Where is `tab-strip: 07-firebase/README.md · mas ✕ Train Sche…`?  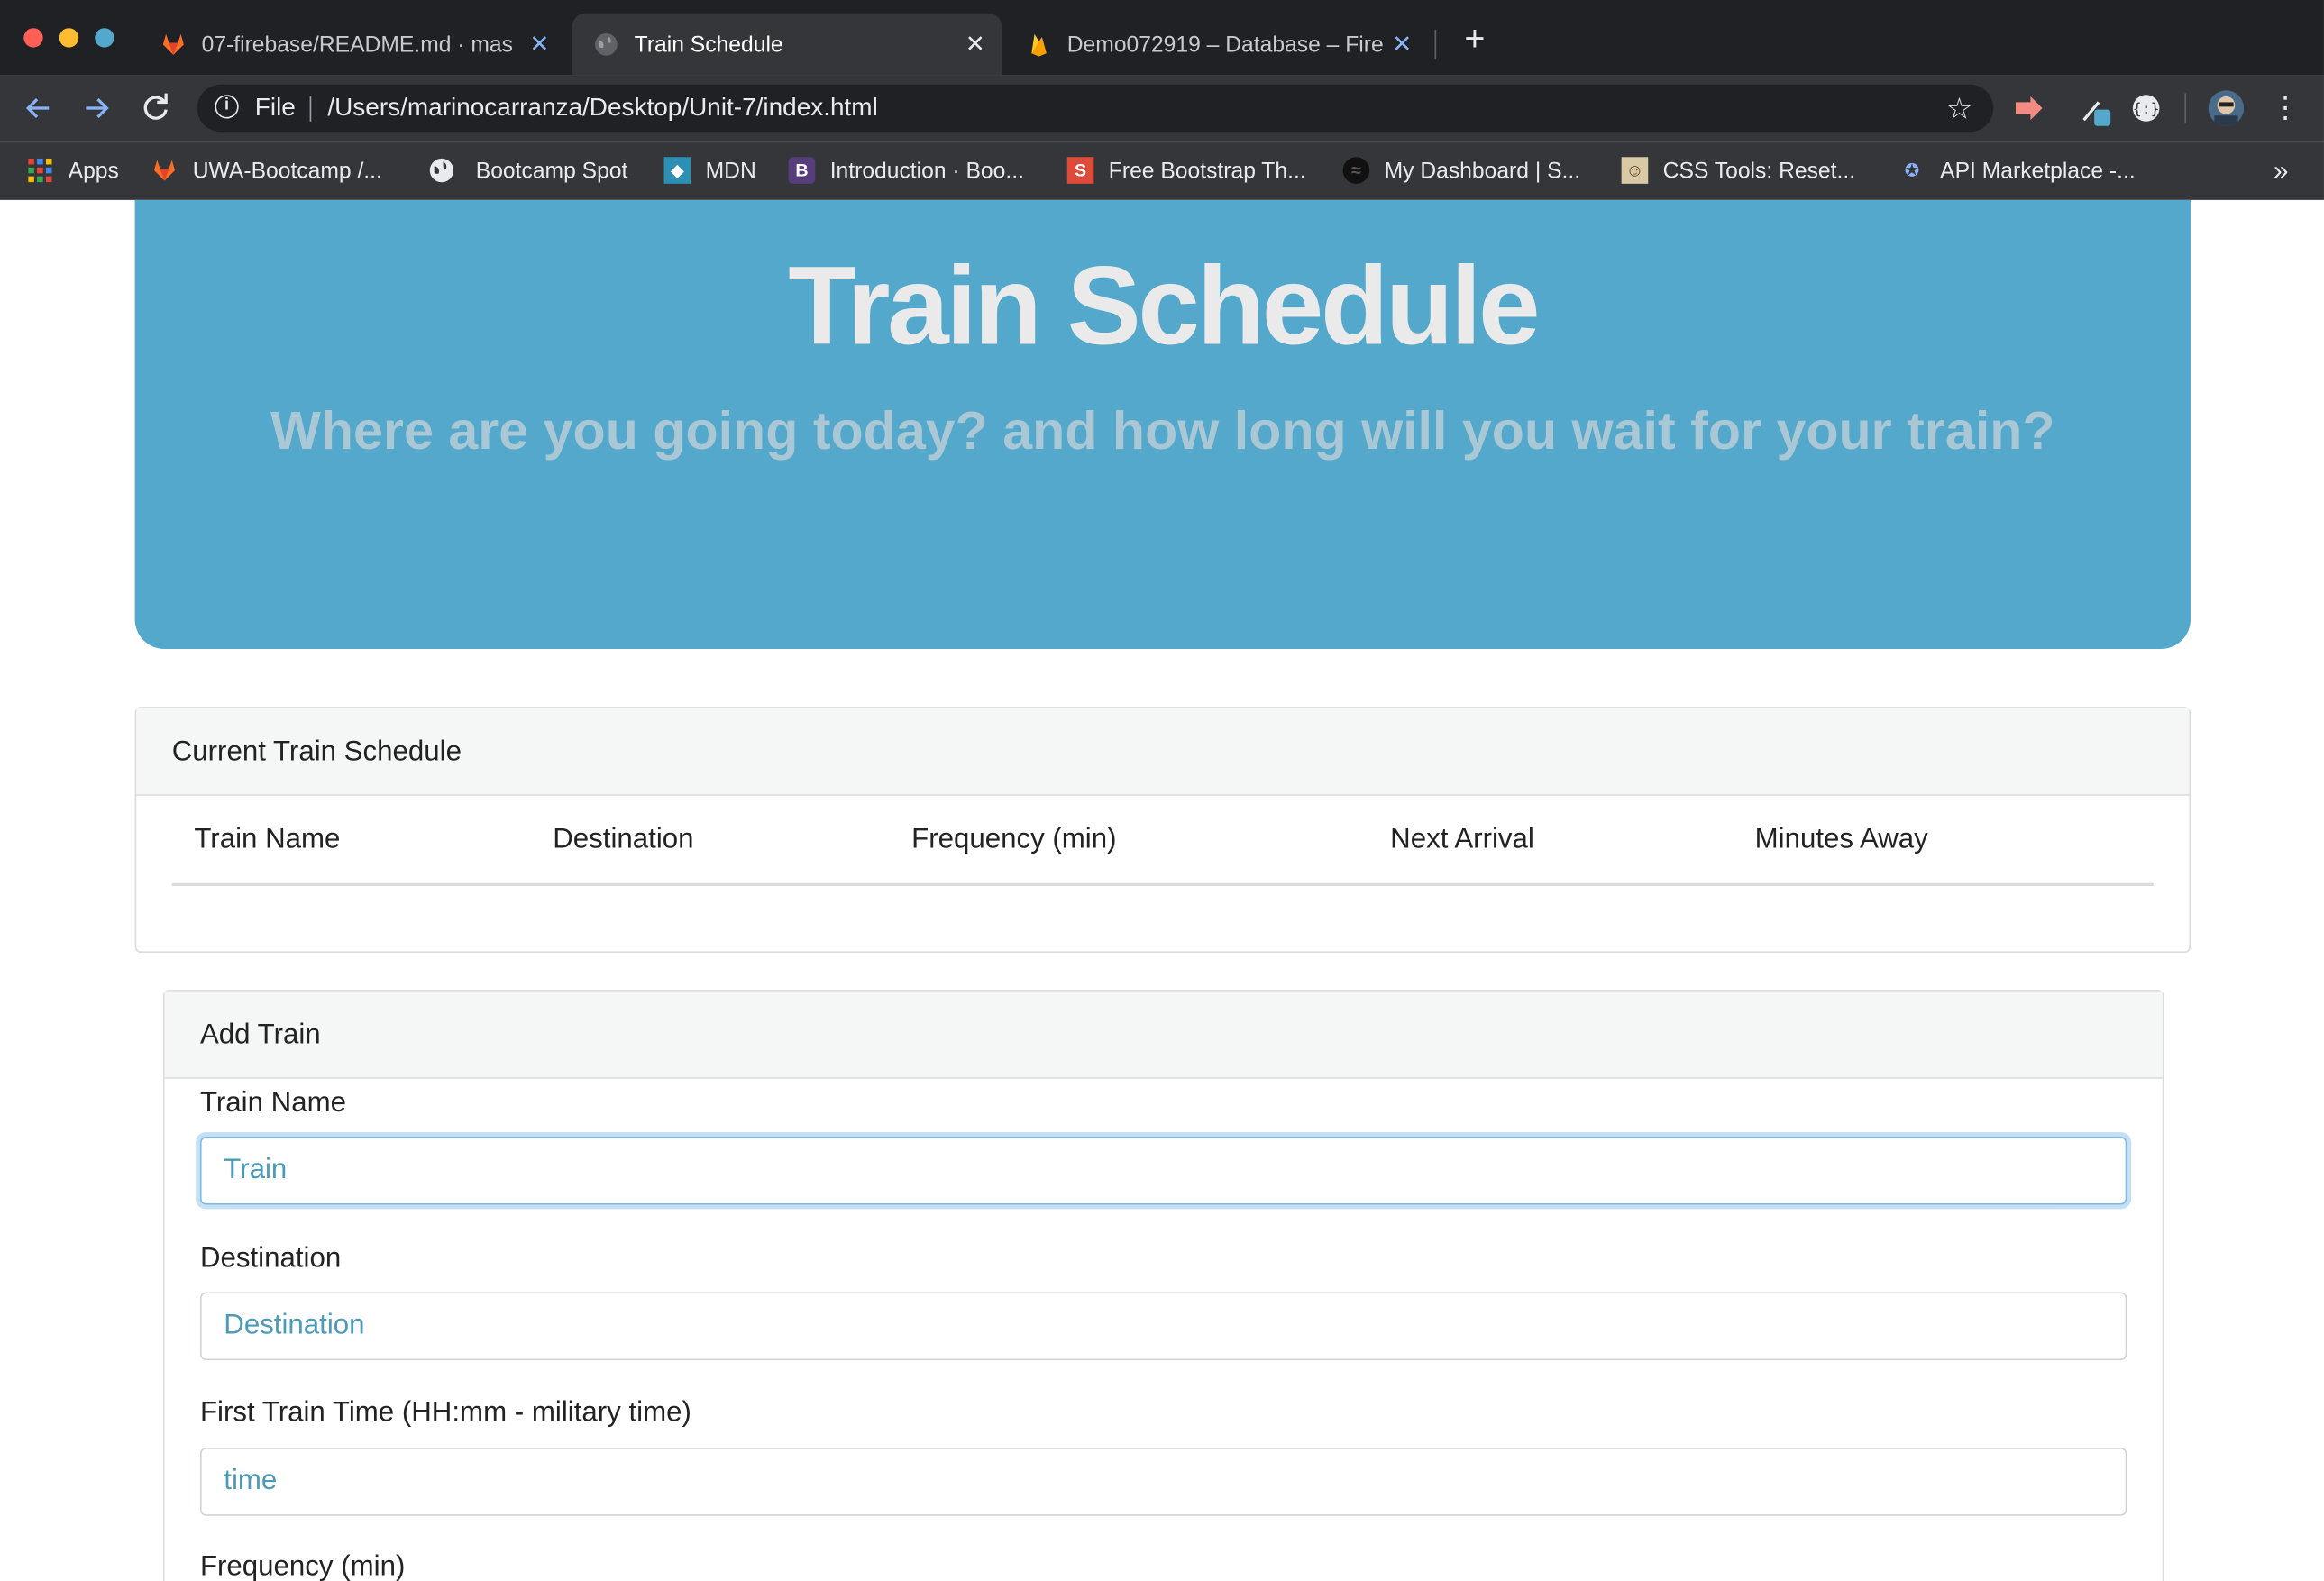
tab-strip: 07-firebase/README.md · mas ✕ Train Sche… is located at coordinates (1162, 38).